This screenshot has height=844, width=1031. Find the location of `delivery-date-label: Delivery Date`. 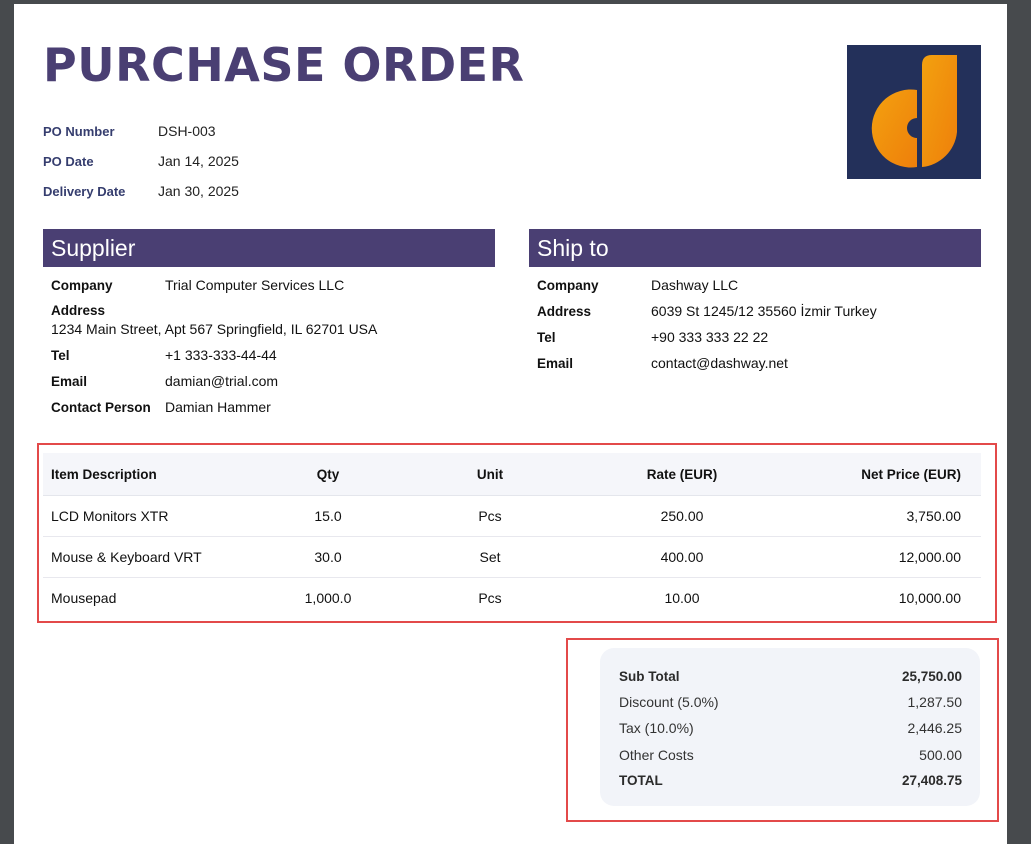

delivery-date-label: Delivery Date is located at coordinates (84, 191).